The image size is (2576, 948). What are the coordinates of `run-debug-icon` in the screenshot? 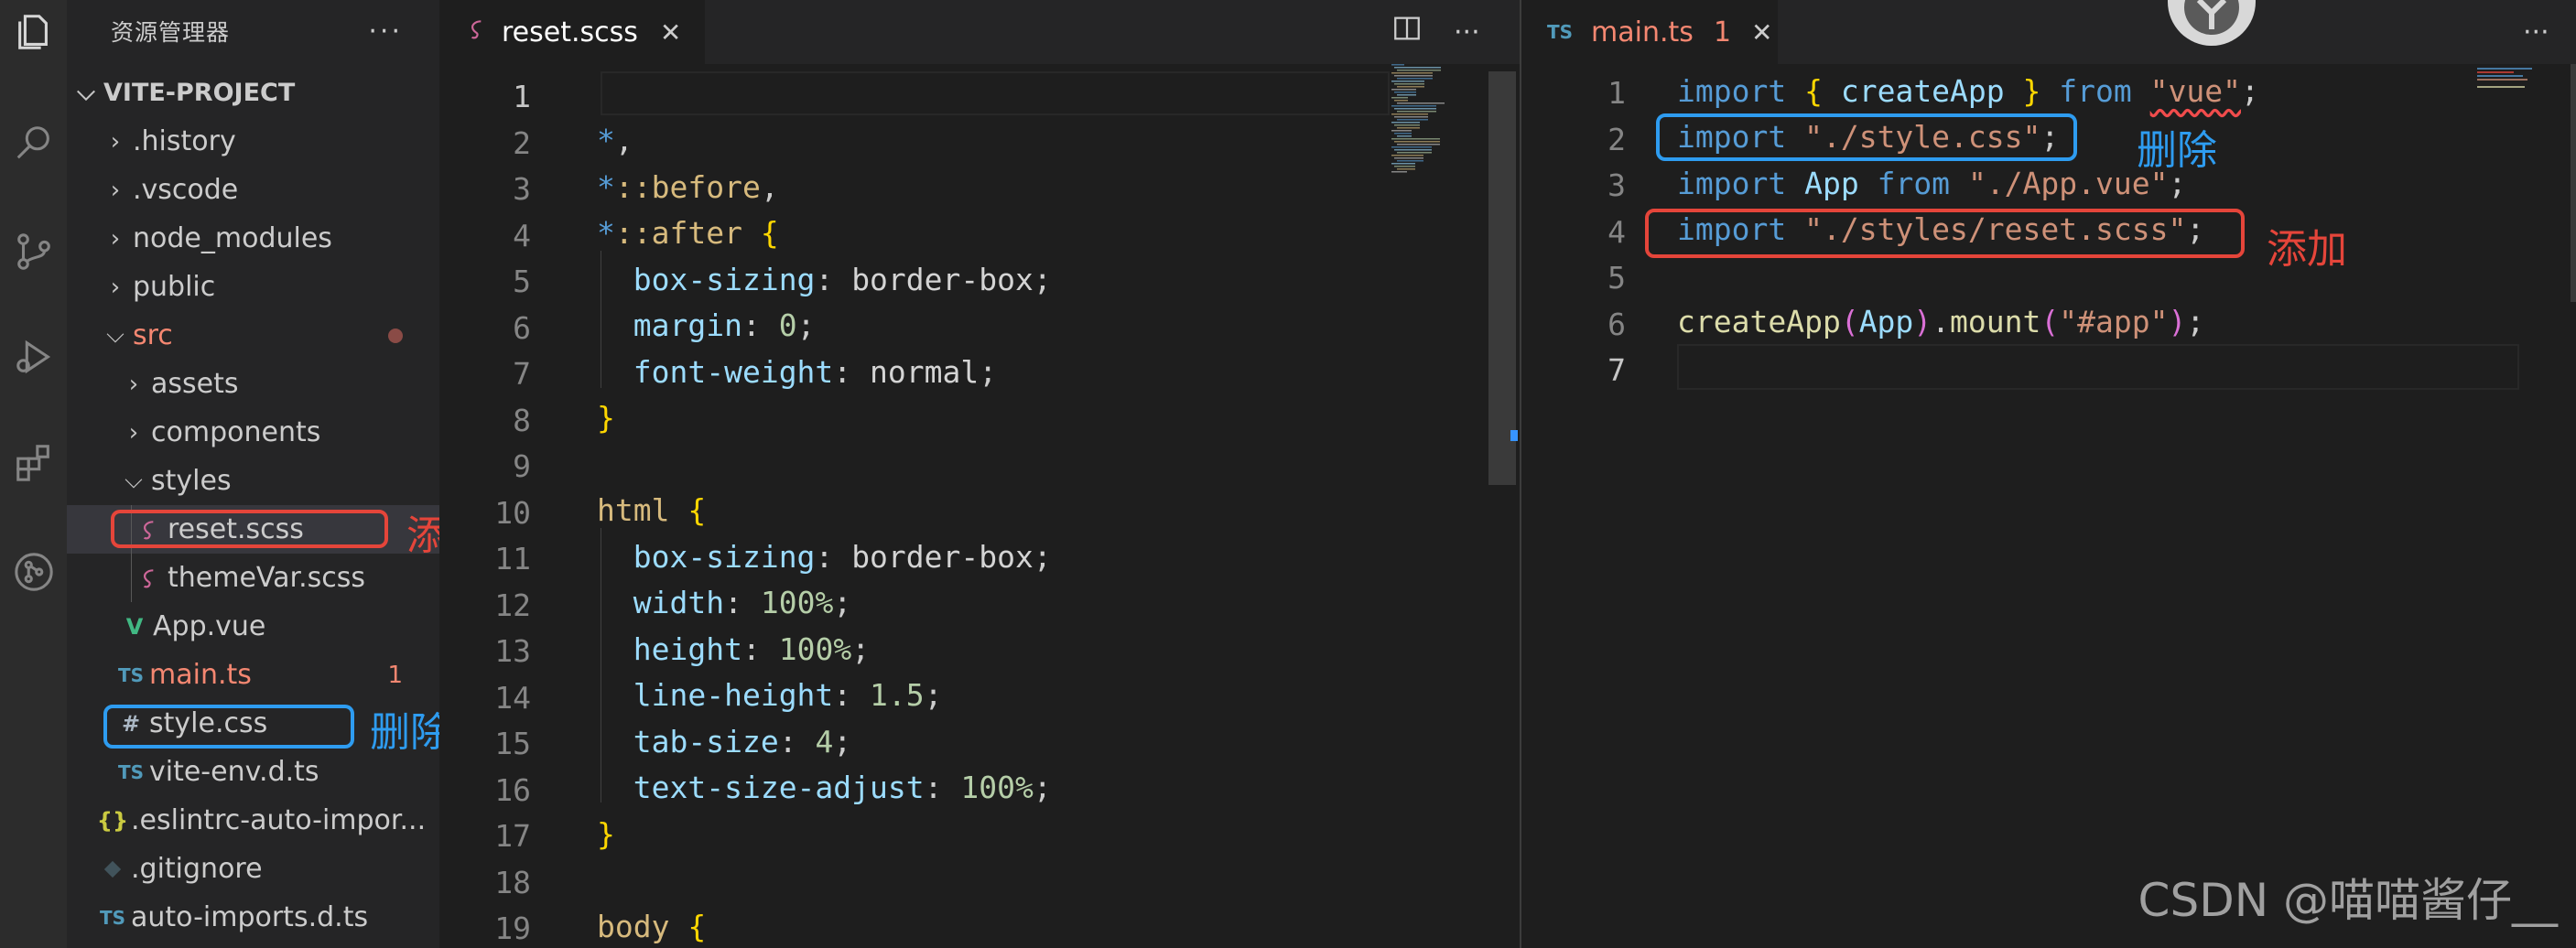 It's located at (34, 357).